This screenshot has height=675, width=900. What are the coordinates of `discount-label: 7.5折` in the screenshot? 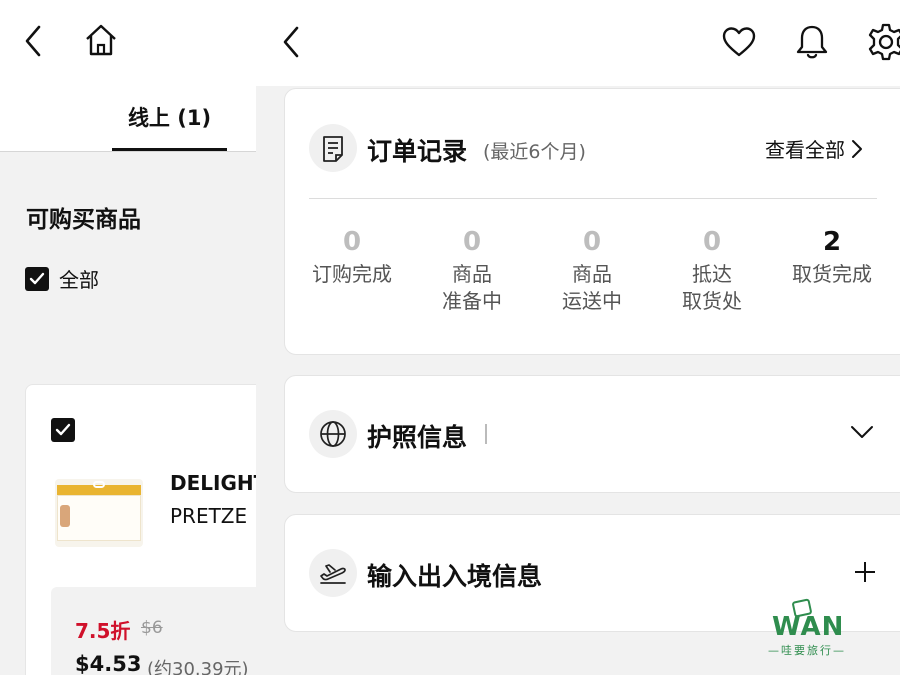 It's located at (103, 631).